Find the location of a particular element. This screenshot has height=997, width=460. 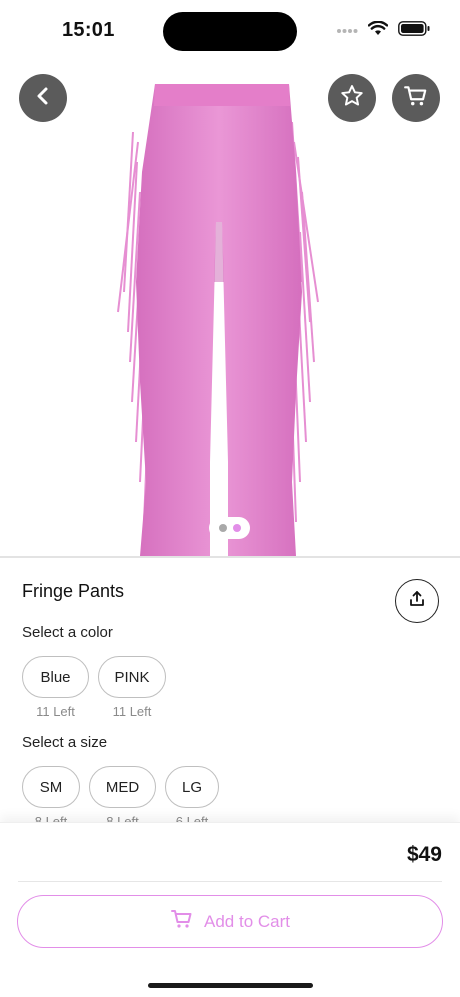

color-stock-blue: 11 Left is located at coordinates (55, 711).